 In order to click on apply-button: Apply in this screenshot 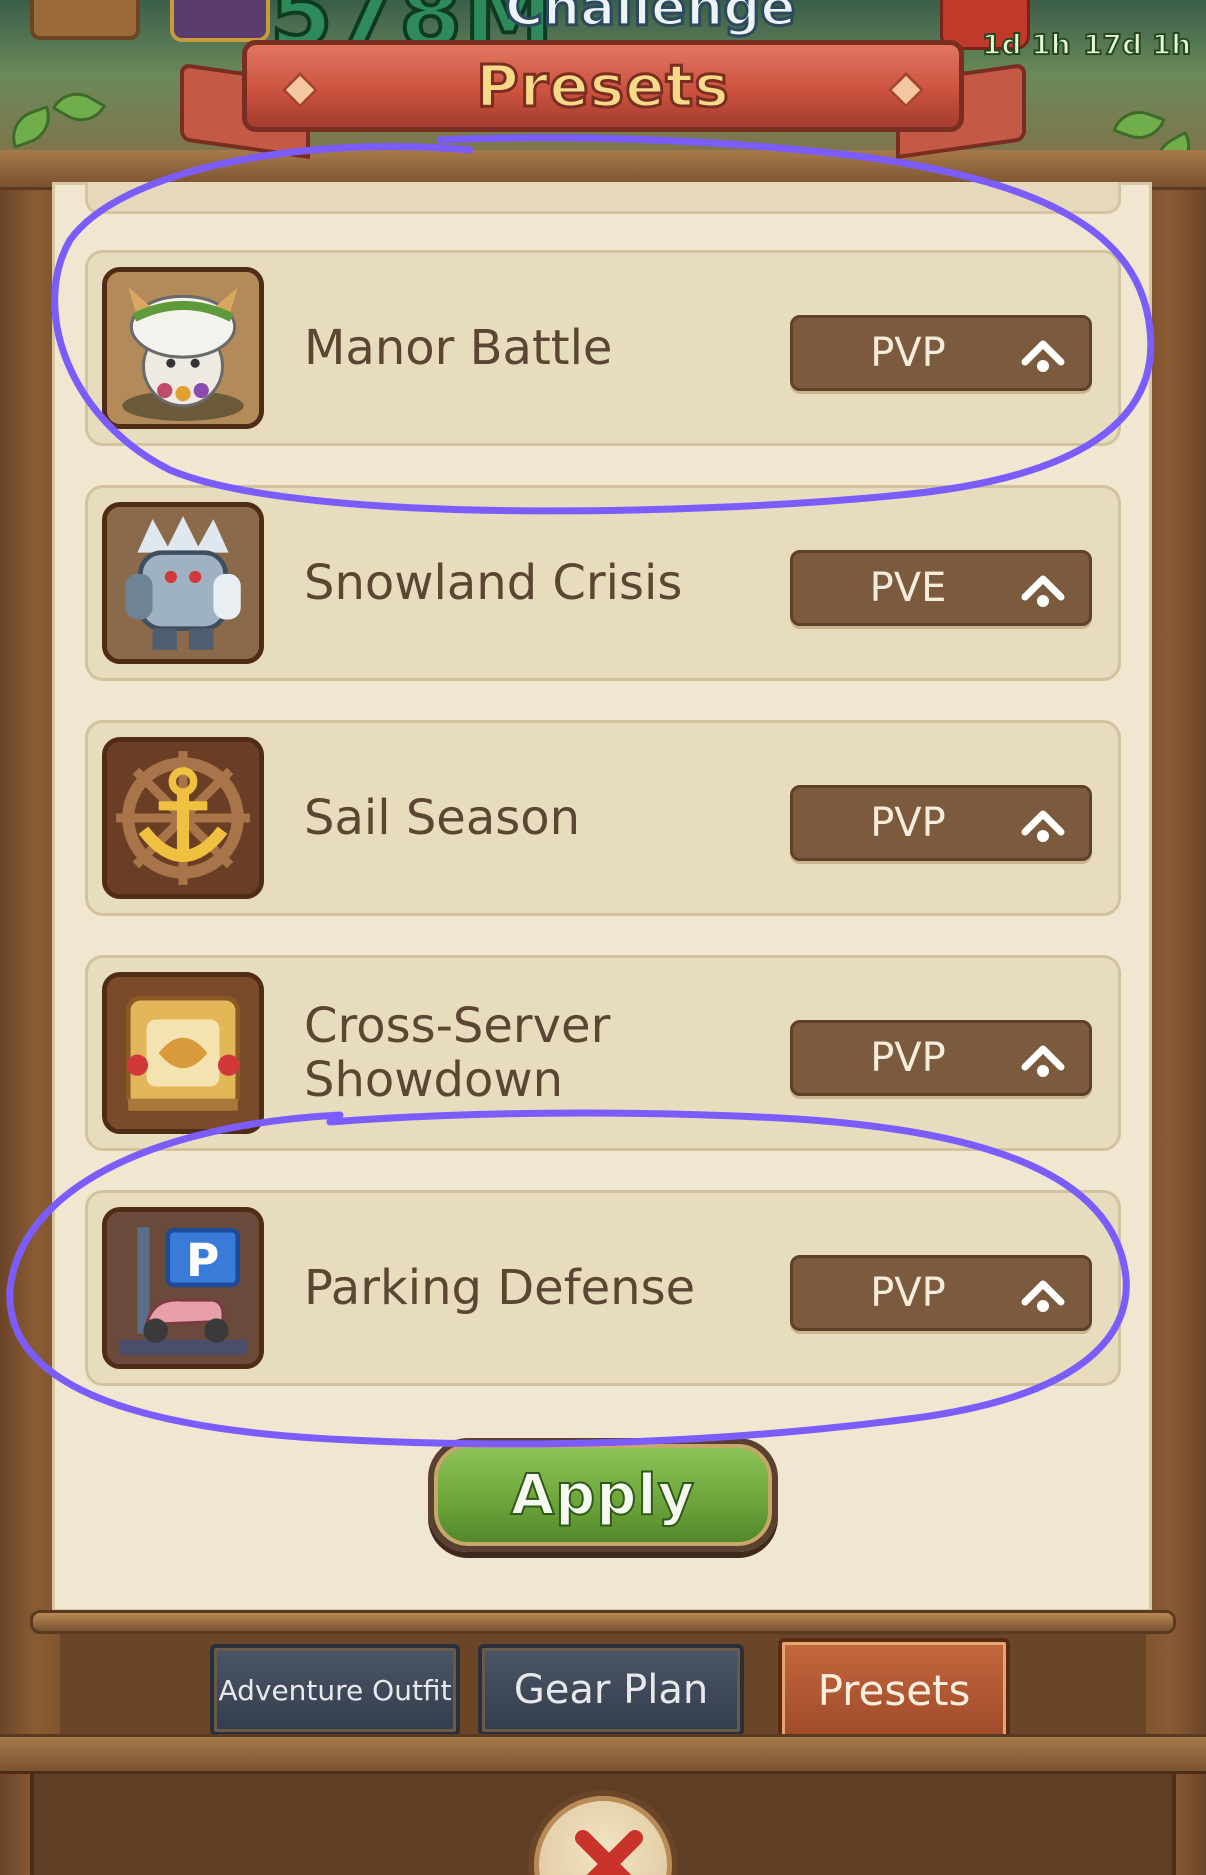, I will do `click(603, 1495)`.